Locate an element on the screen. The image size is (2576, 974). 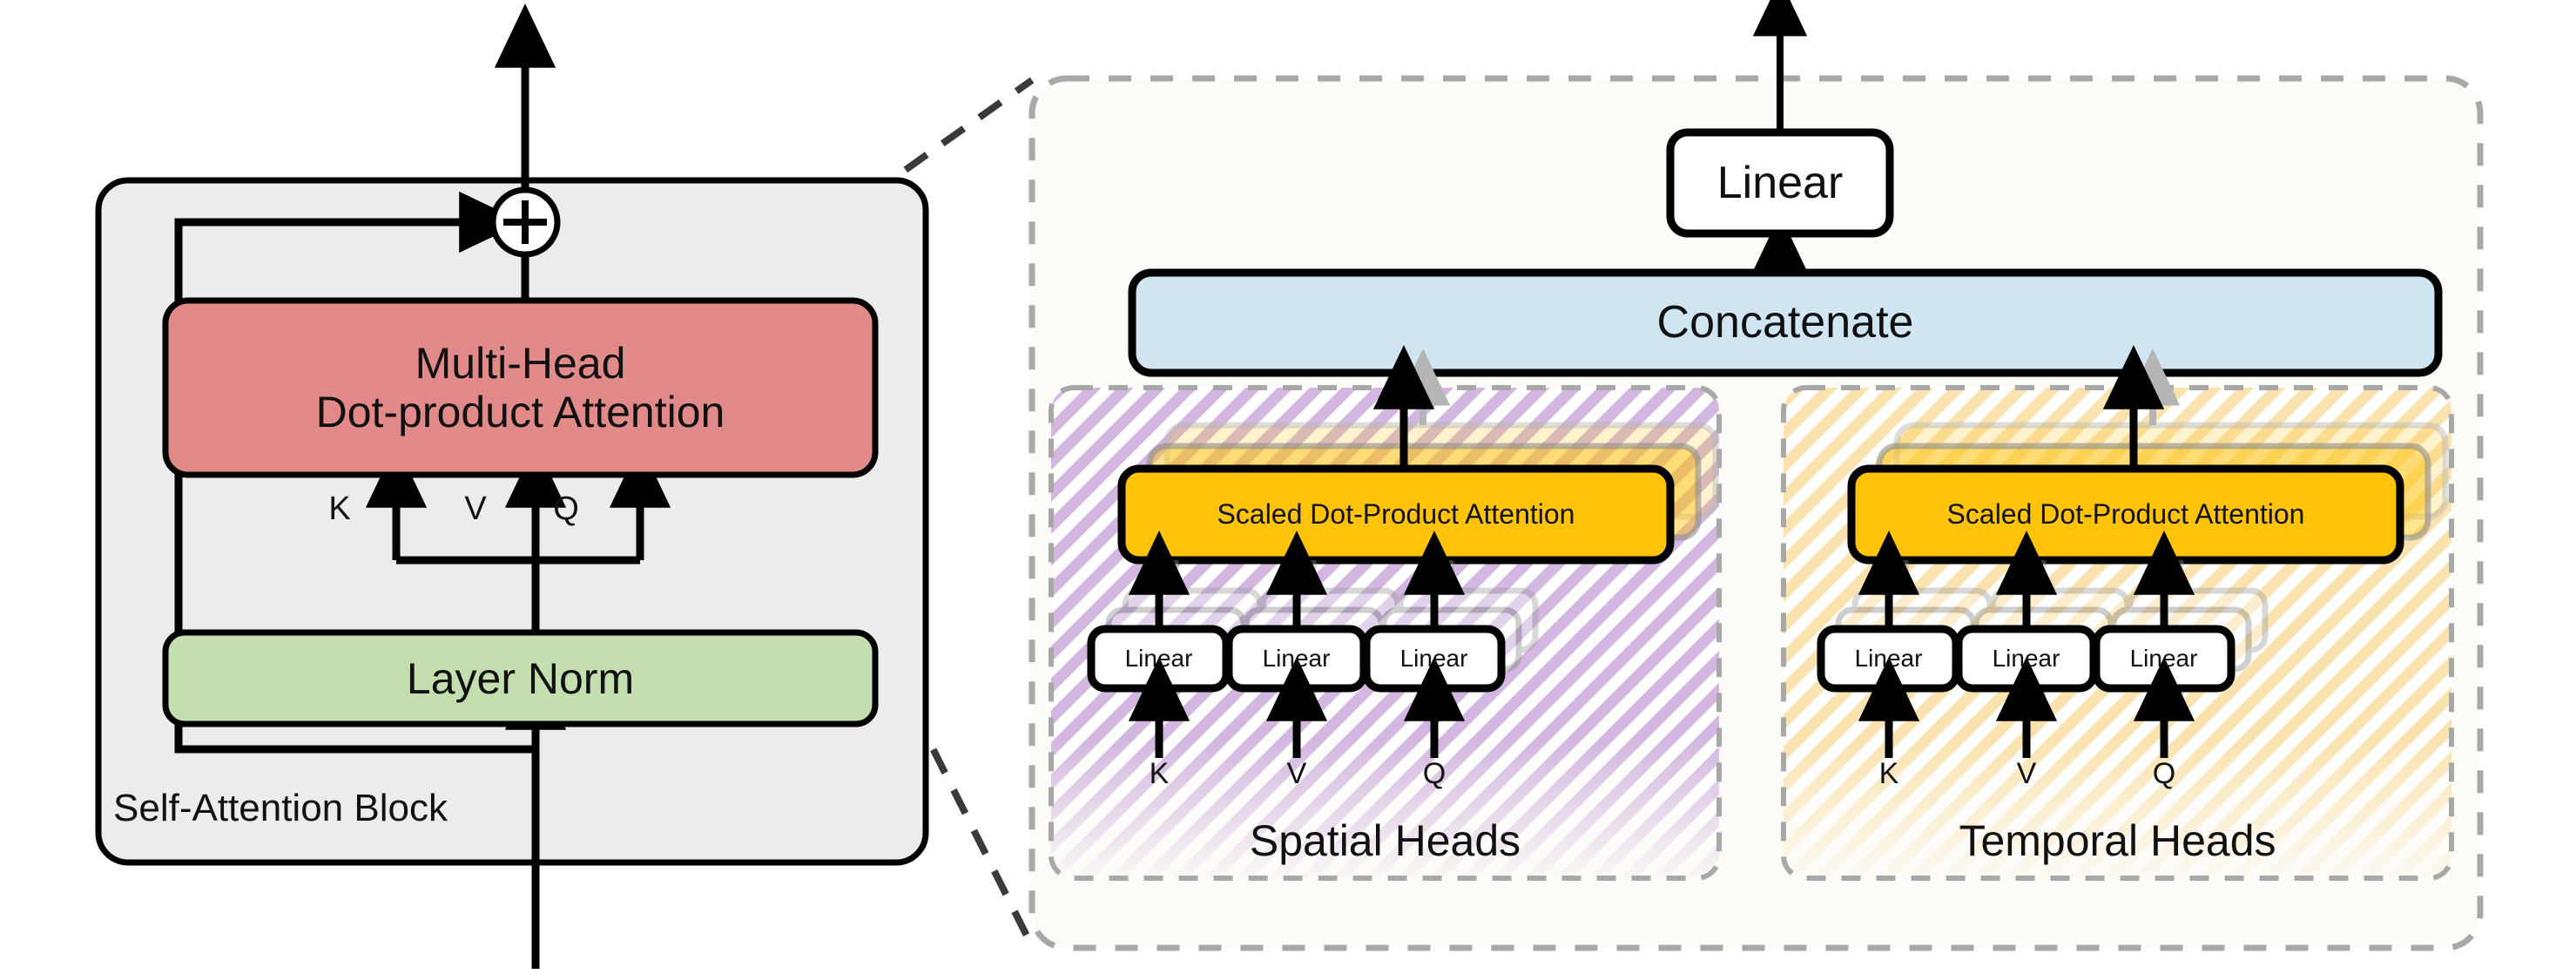
temporal-heads-group is located at coordinates (2117, 612).